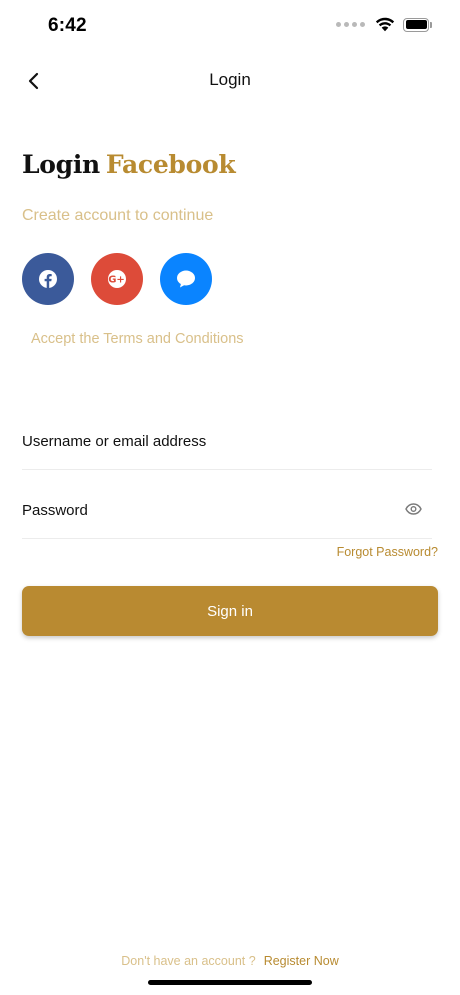 This screenshot has height=995, width=460. I want to click on google-plus-icon: G+, so click(117, 279).